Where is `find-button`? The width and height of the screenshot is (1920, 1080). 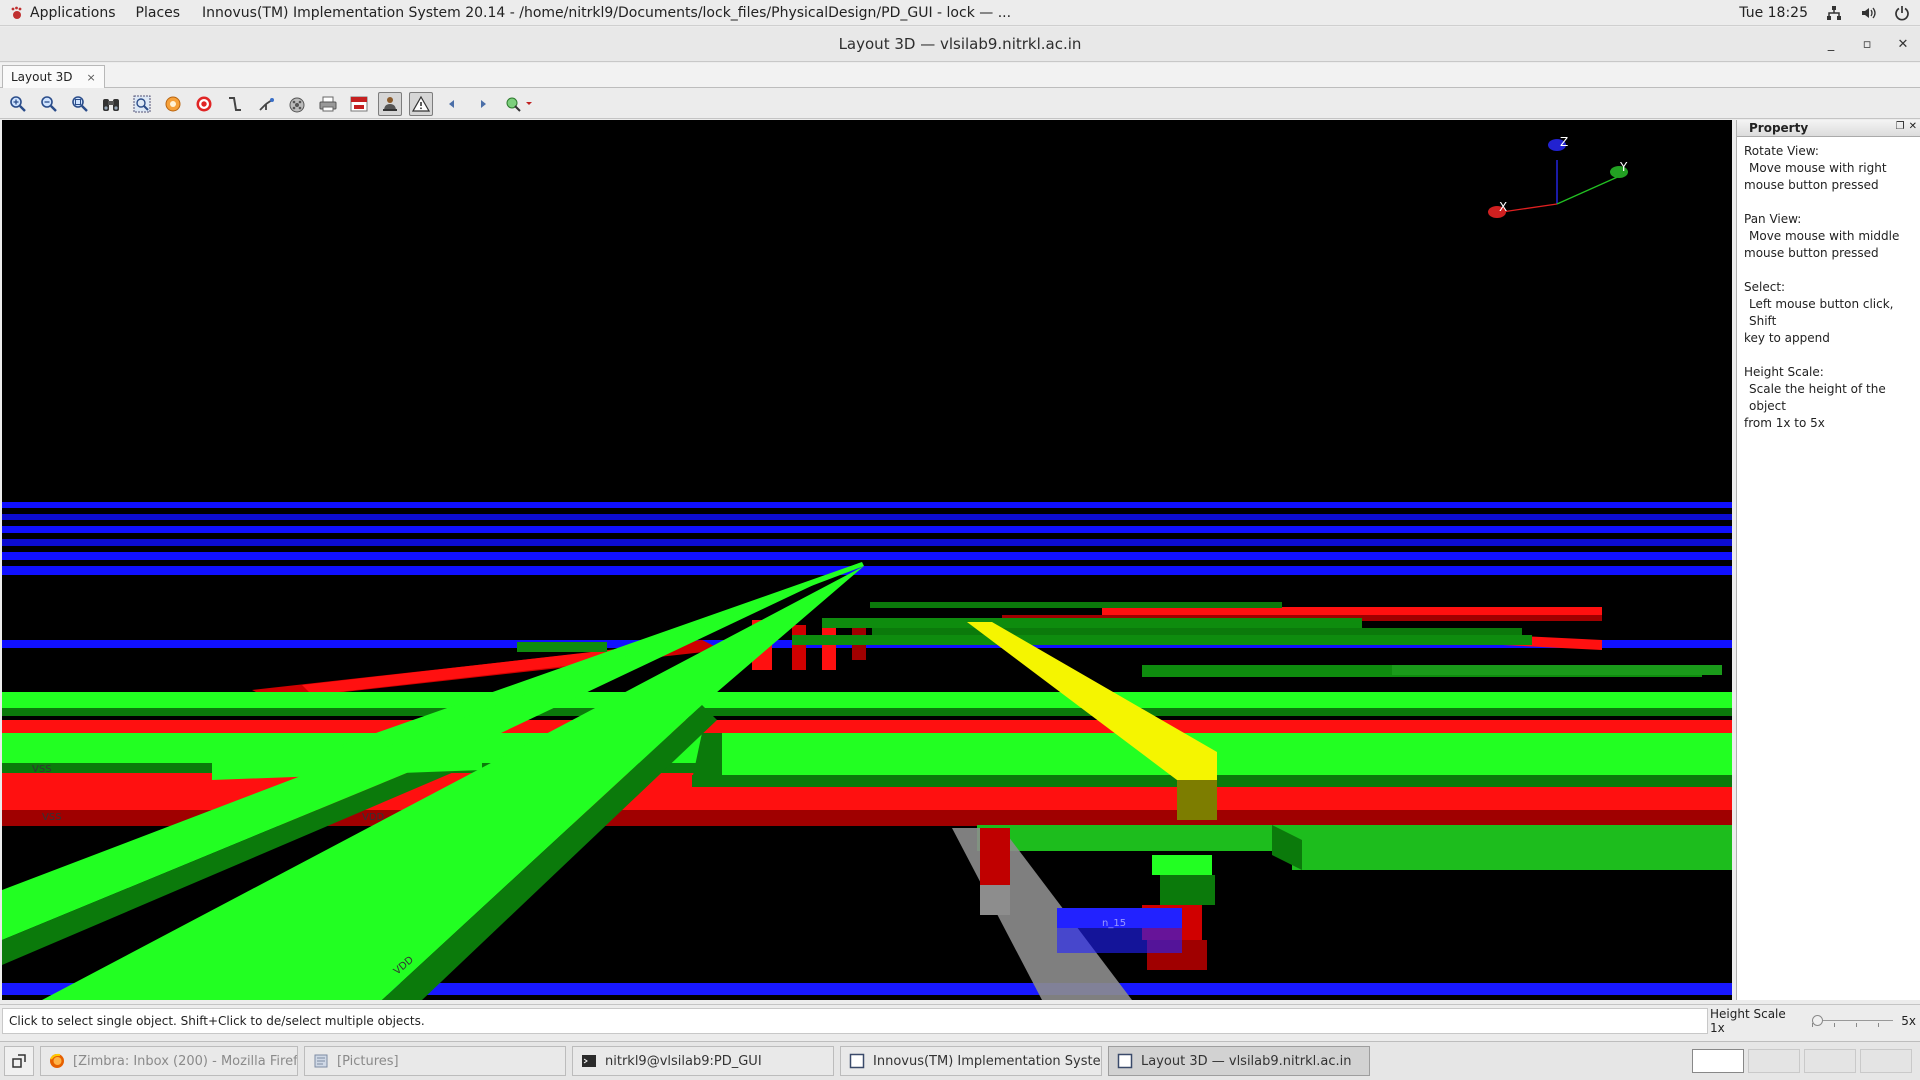 find-button is located at coordinates (111, 104).